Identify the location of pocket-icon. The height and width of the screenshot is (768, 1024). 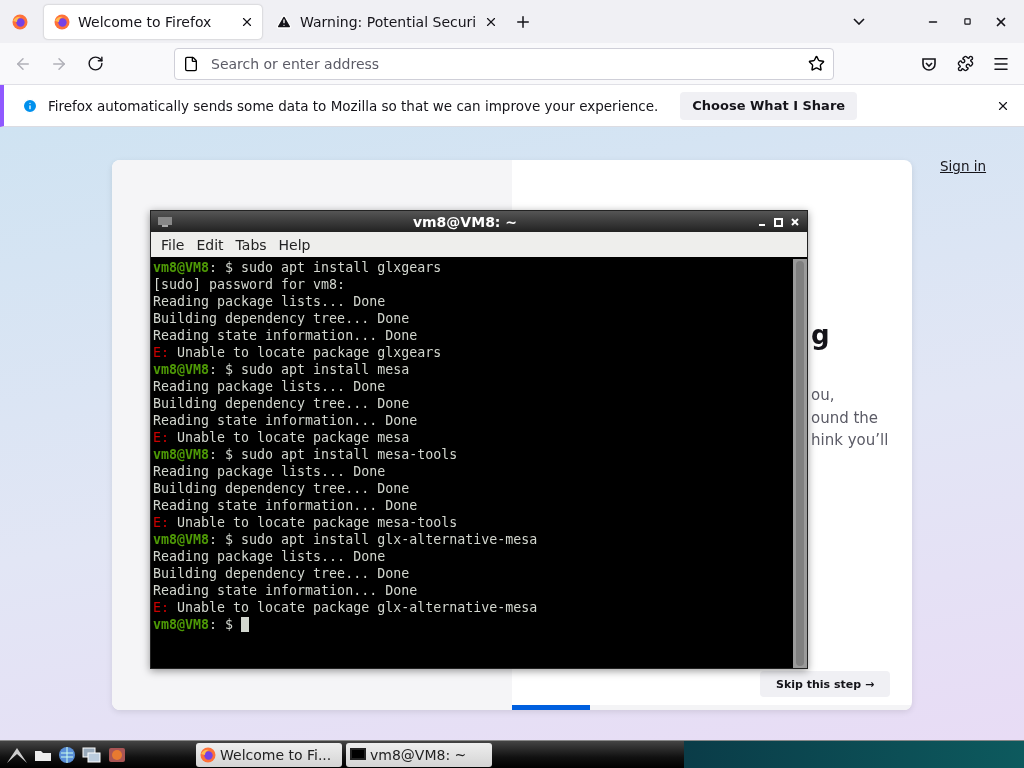
(929, 63).